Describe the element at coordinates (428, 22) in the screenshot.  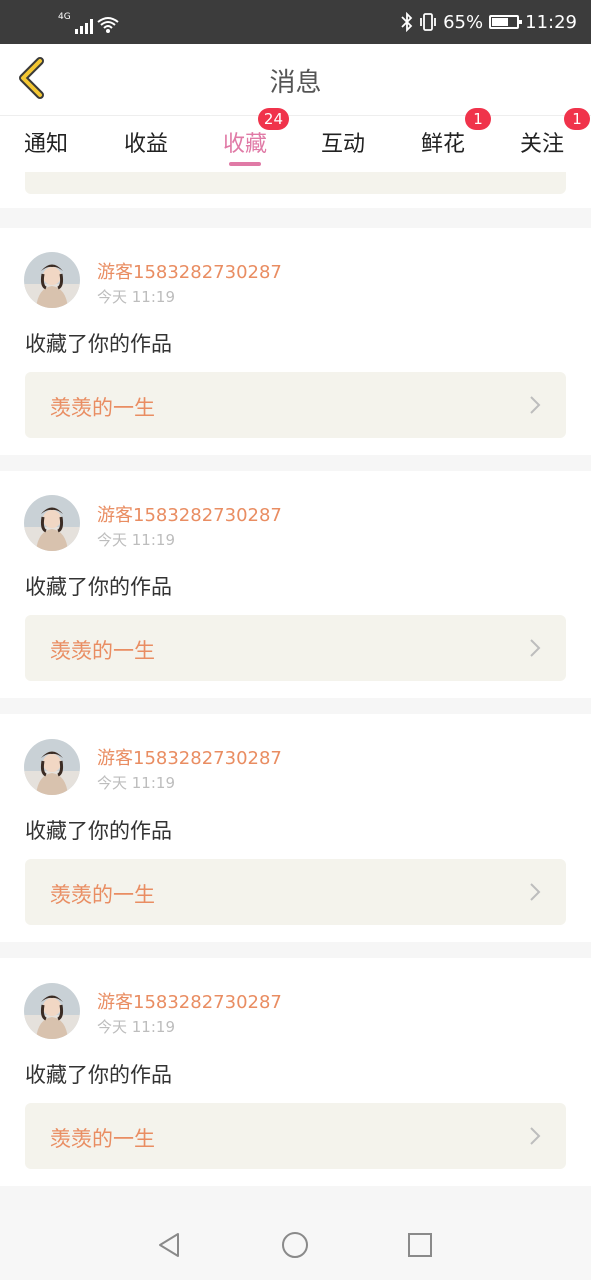
I see `vibrate-icon` at that location.